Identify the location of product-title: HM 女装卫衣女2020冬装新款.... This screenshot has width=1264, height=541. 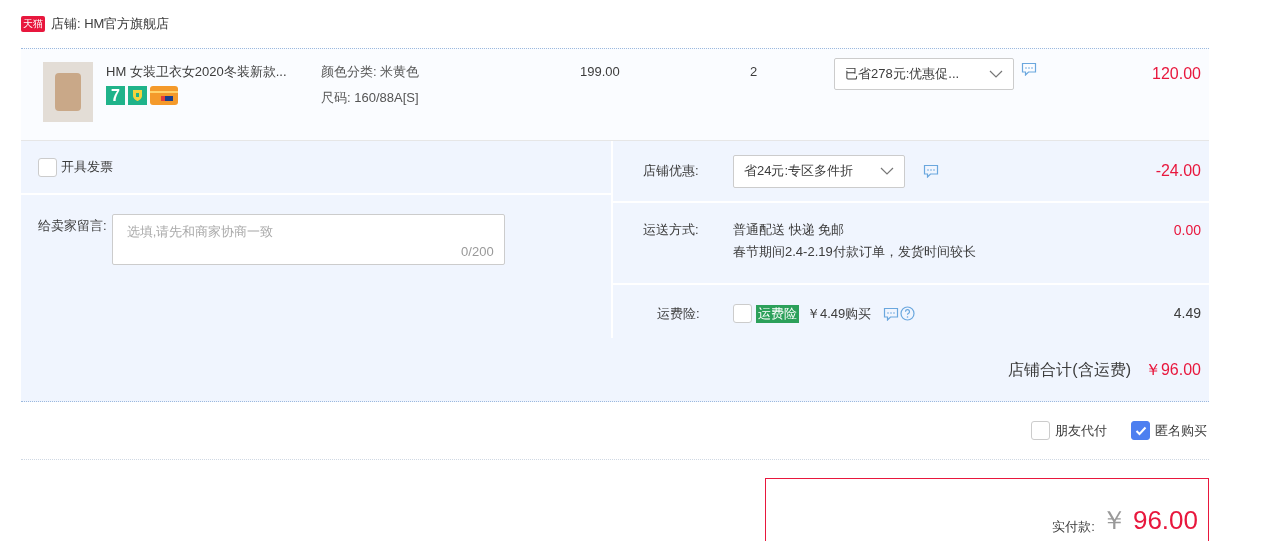
(213, 72).